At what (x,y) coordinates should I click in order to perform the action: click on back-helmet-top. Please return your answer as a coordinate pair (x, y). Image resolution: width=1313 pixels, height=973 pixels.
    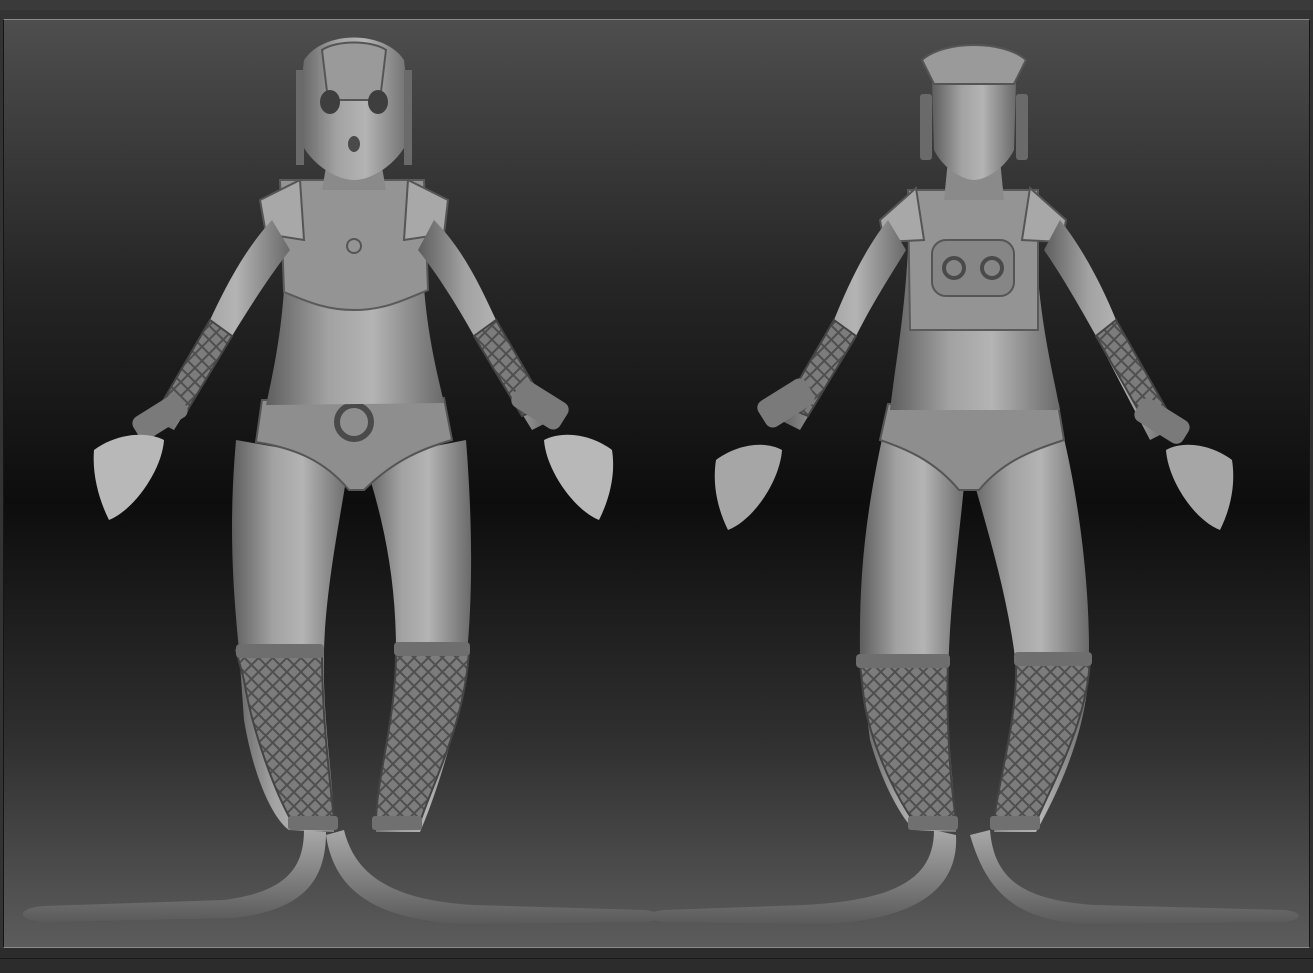
    Looking at the image, I should click on (974, 64).